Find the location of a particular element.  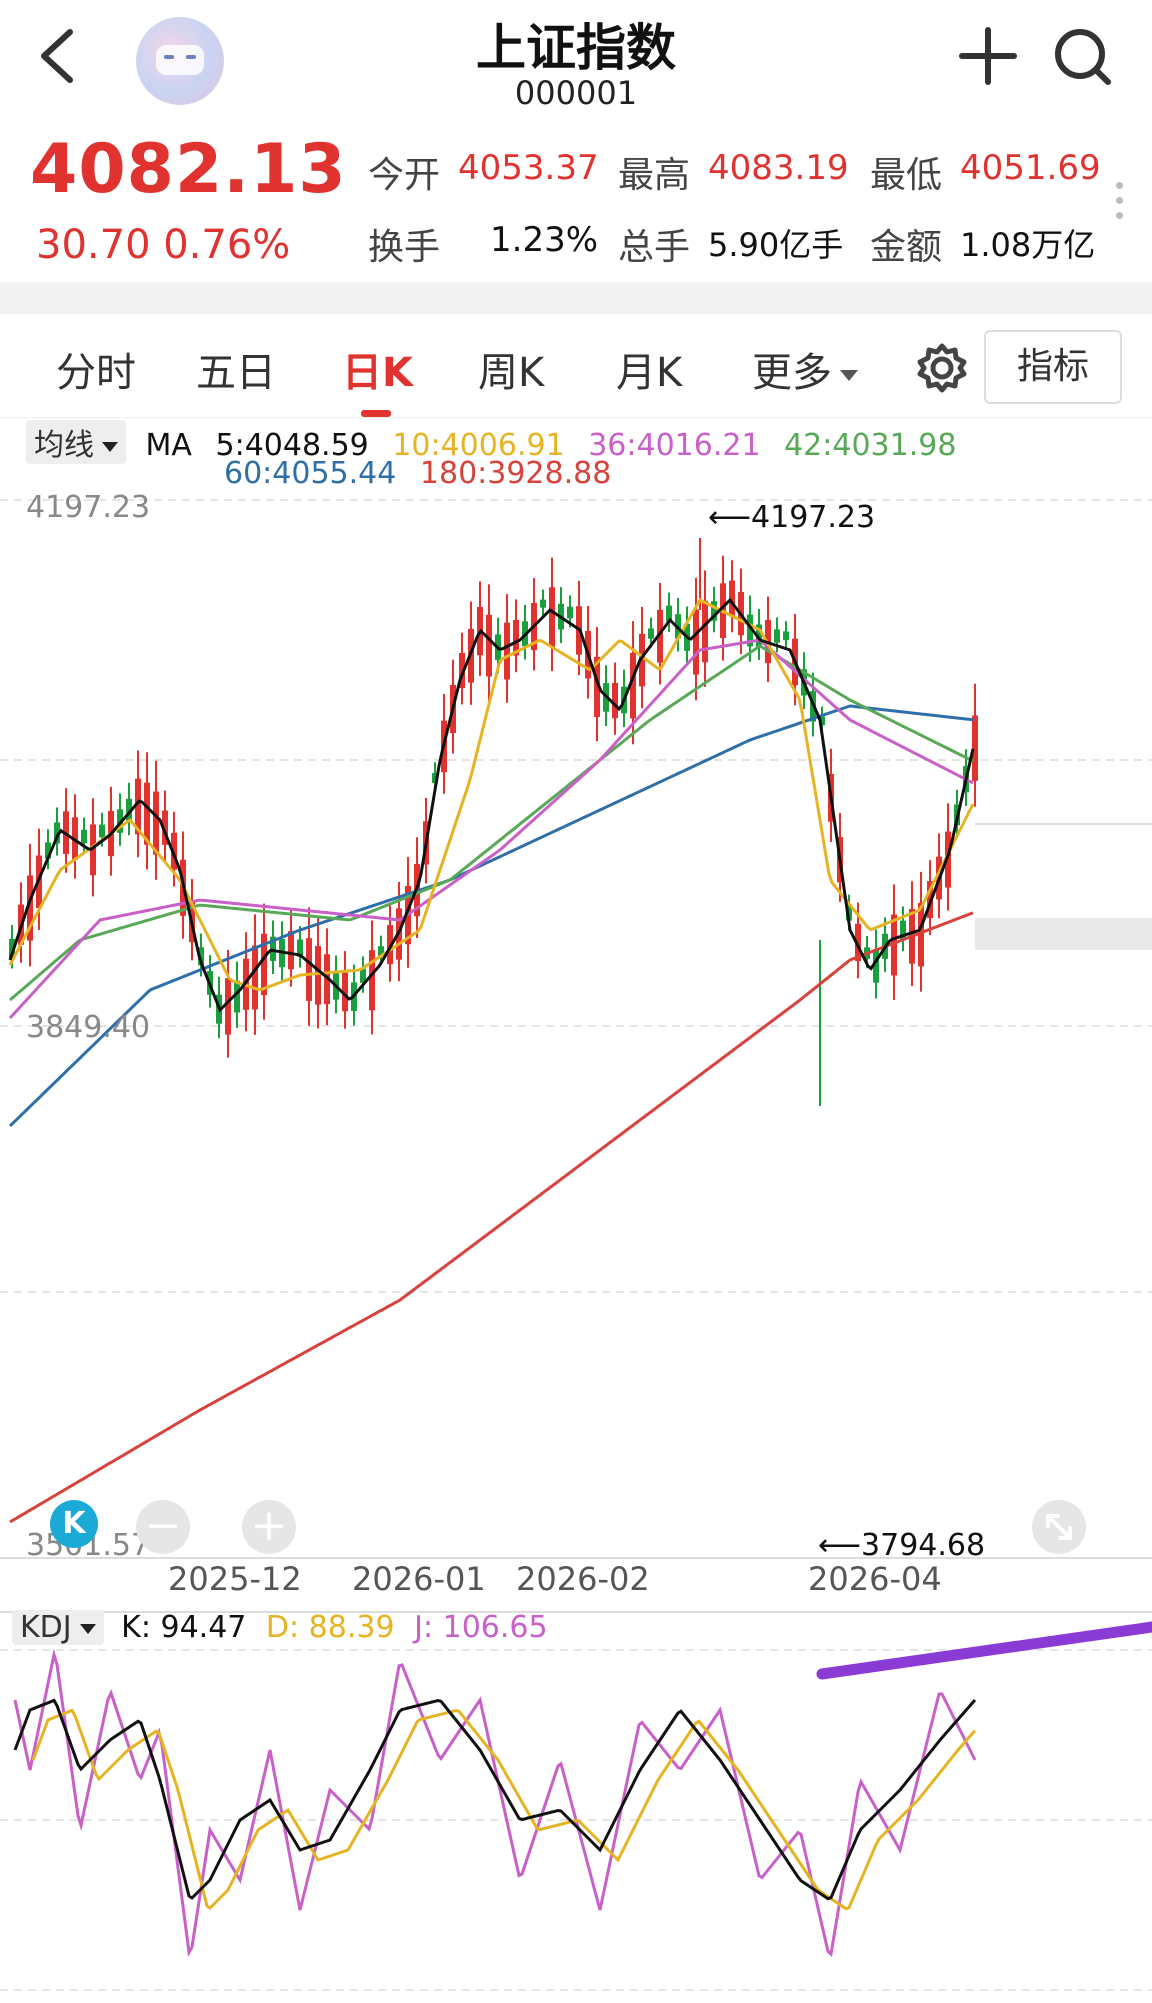

x-axis-label: 2026-04 is located at coordinates (875, 1579).